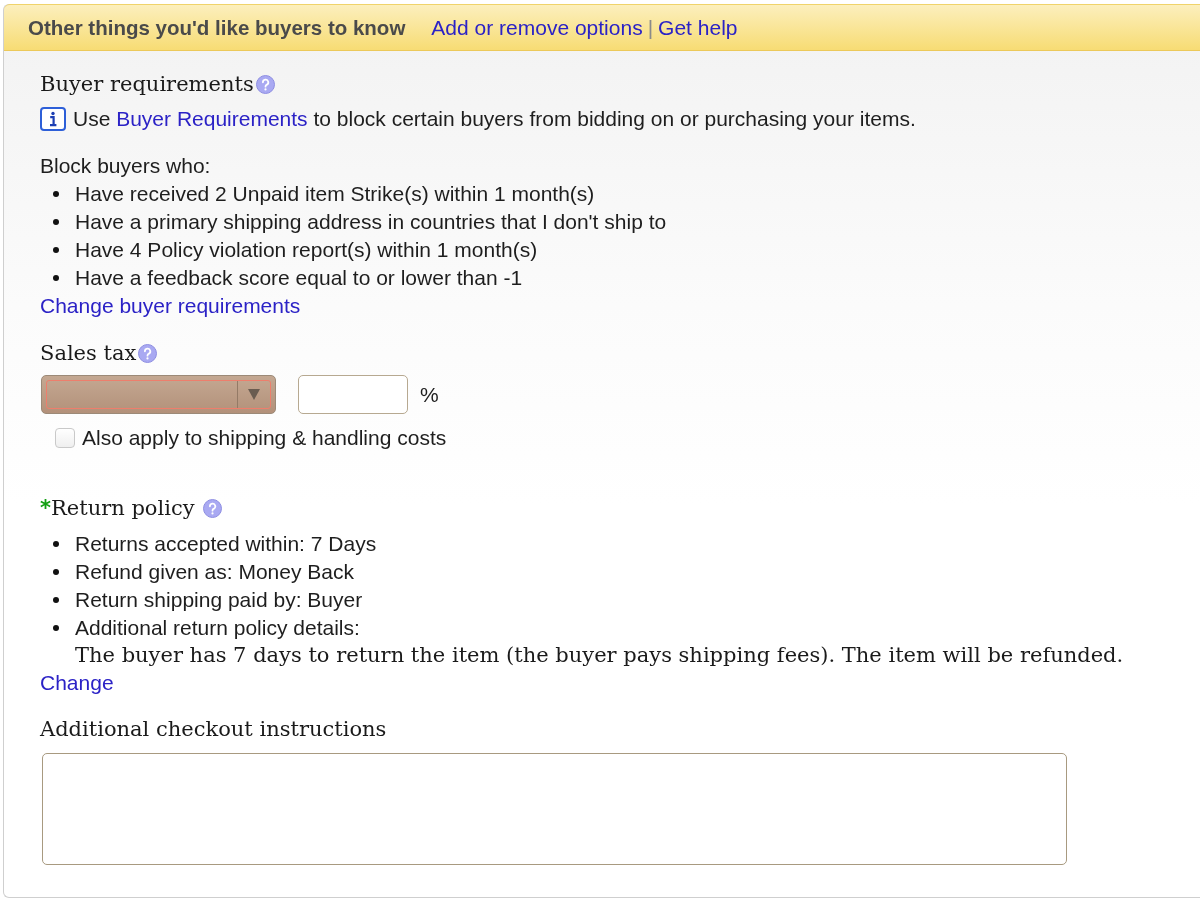 This screenshot has width=1200, height=899. Describe the element at coordinates (217, 628) in the screenshot. I see `policy-item: Additional return policy details:` at that location.